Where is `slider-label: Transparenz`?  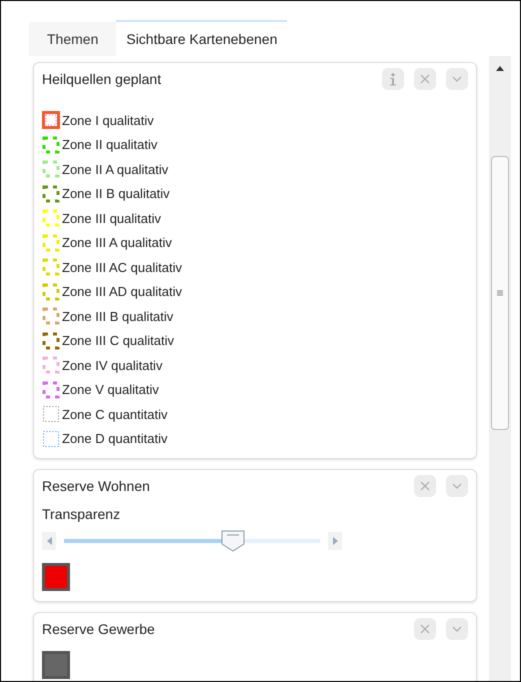 slider-label: Transparenz is located at coordinates (81, 514).